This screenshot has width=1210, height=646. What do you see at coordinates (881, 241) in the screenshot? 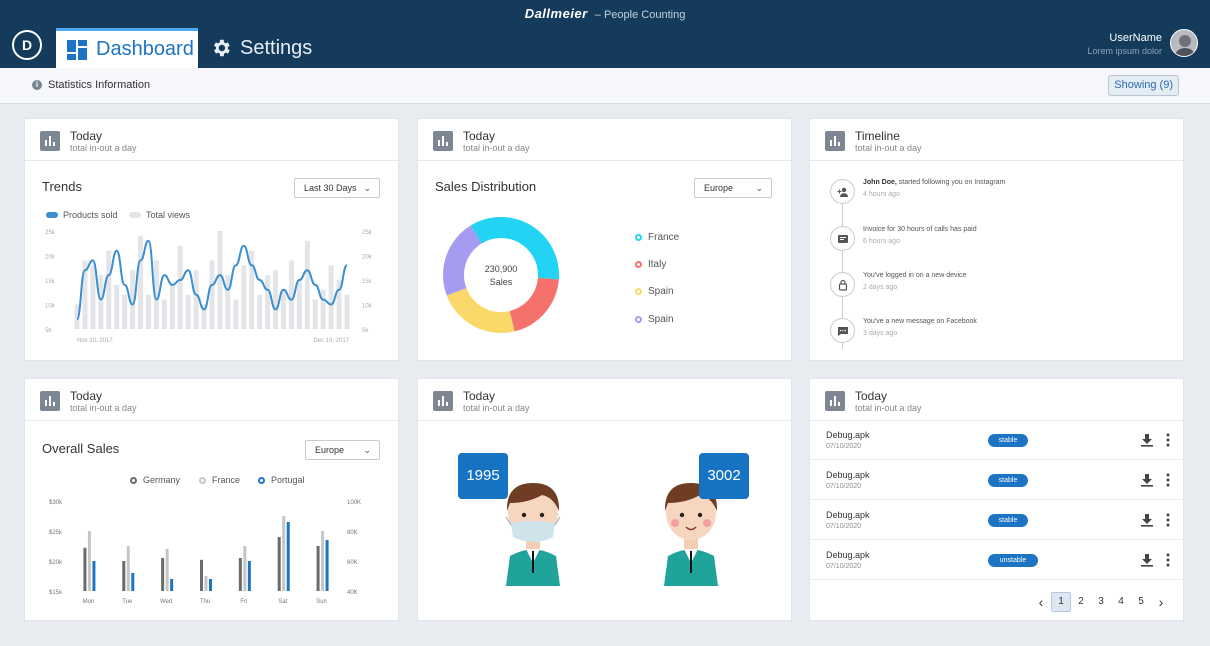
I see `timeline-time: 6 hours ago` at bounding box center [881, 241].